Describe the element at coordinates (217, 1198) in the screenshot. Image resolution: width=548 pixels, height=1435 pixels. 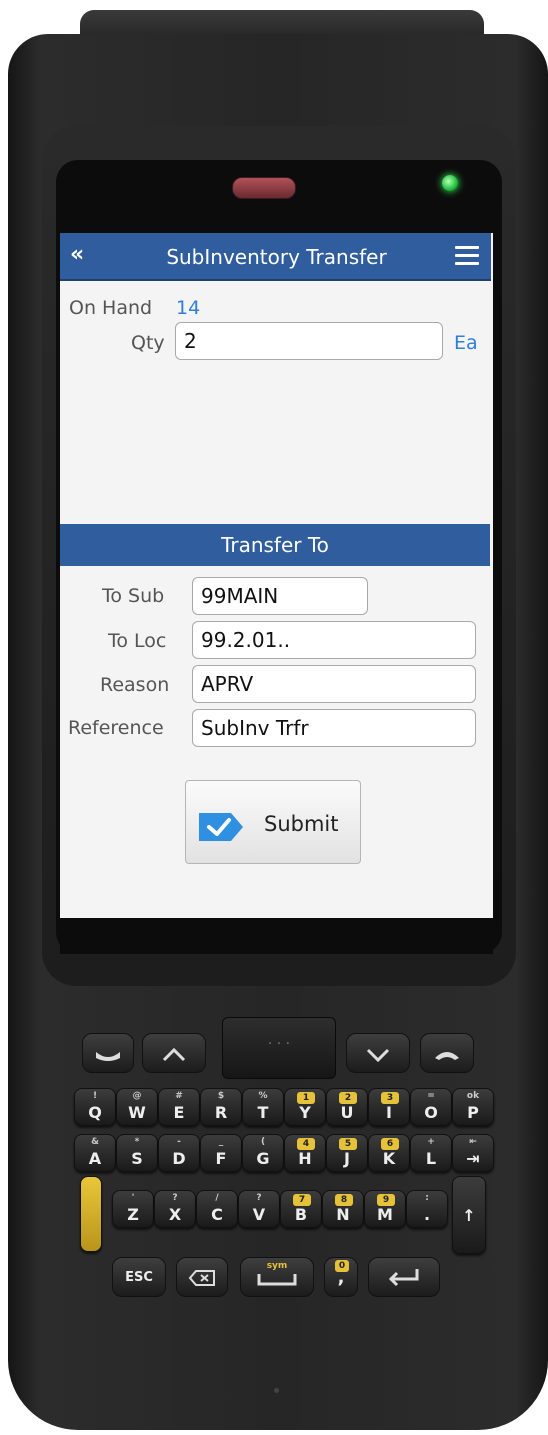
I see `key-symbol: /` at that location.